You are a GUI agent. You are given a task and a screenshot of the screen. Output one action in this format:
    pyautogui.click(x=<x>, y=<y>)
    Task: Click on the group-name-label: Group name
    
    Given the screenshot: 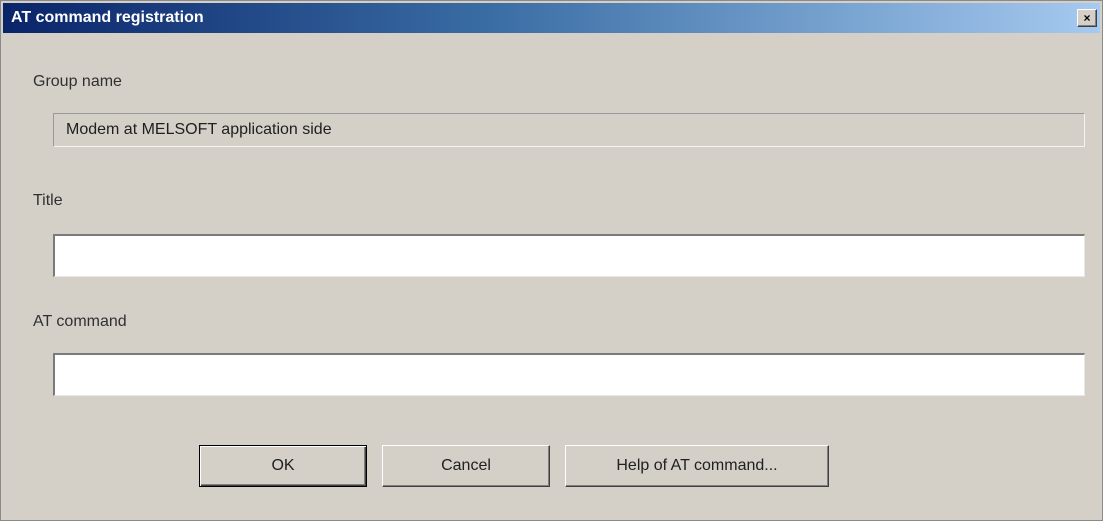 What is the action you would take?
    pyautogui.click(x=77, y=81)
    